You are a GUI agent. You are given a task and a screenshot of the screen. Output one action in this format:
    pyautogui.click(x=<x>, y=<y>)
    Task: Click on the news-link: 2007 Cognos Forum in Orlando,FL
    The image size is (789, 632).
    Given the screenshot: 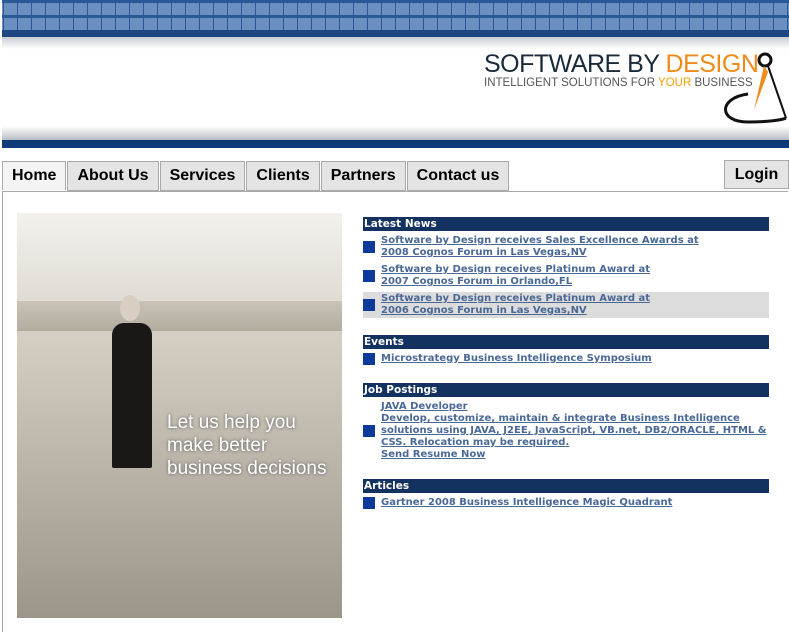 What is the action you would take?
    pyautogui.click(x=515, y=282)
    